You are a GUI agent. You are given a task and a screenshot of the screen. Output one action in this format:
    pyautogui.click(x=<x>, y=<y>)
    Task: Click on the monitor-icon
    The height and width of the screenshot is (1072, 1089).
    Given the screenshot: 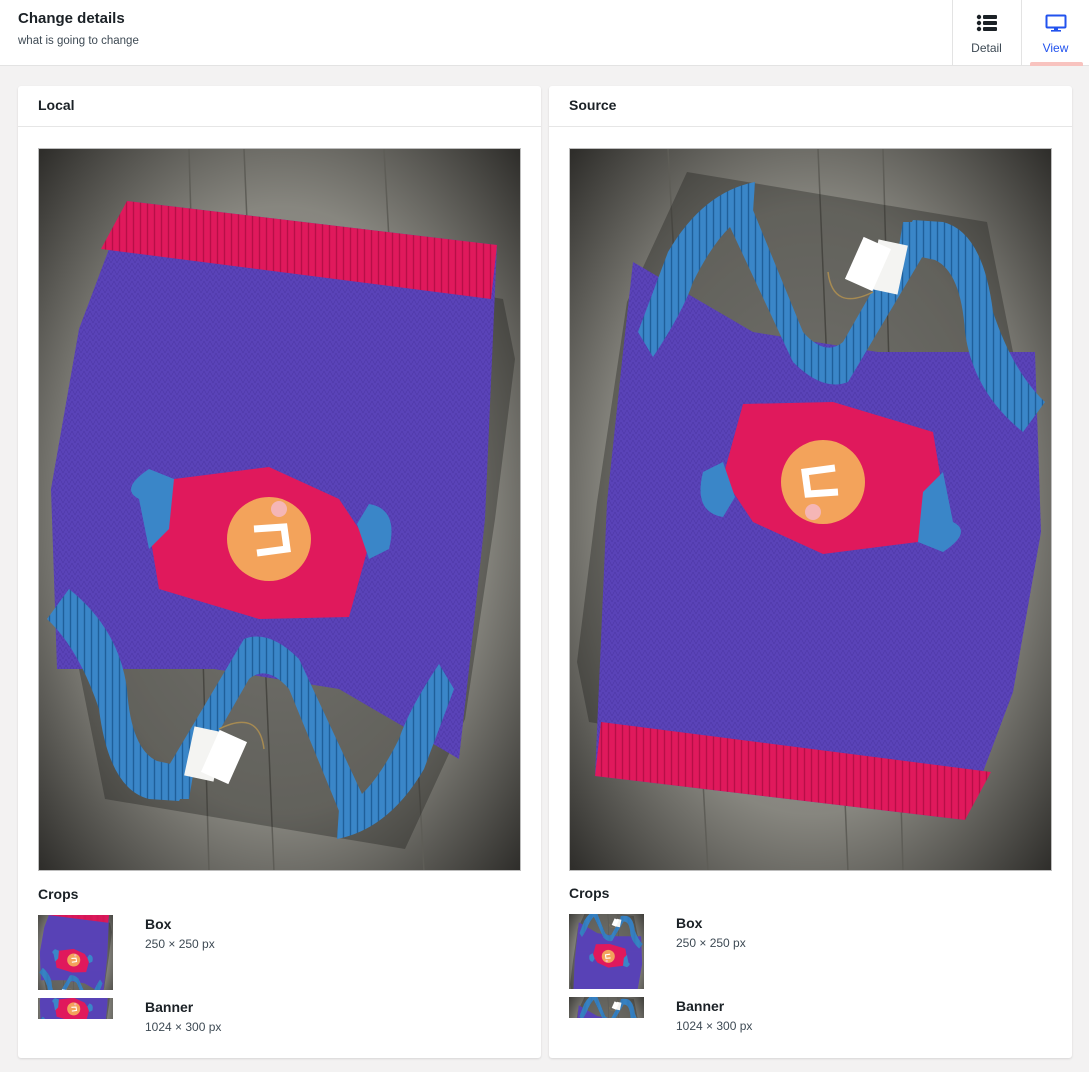 What is the action you would take?
    pyautogui.click(x=1056, y=25)
    